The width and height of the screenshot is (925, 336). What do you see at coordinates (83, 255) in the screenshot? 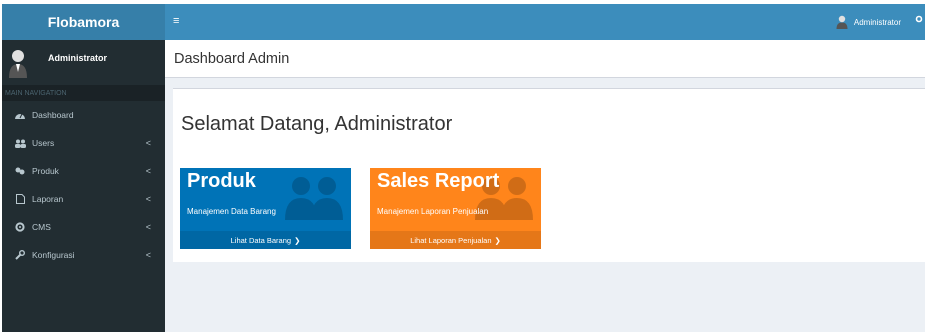
I see `sidebar-item-konfigurasi: Konfigurasi <` at bounding box center [83, 255].